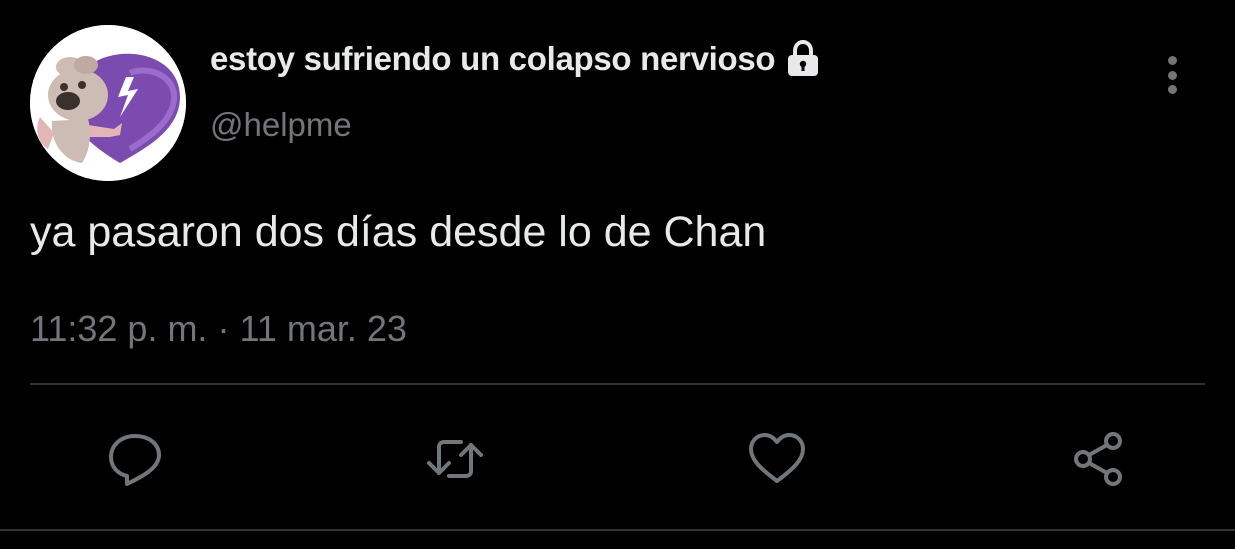 This screenshot has width=1235, height=549. Describe the element at coordinates (803, 58) in the screenshot. I see `lock-icon` at that location.